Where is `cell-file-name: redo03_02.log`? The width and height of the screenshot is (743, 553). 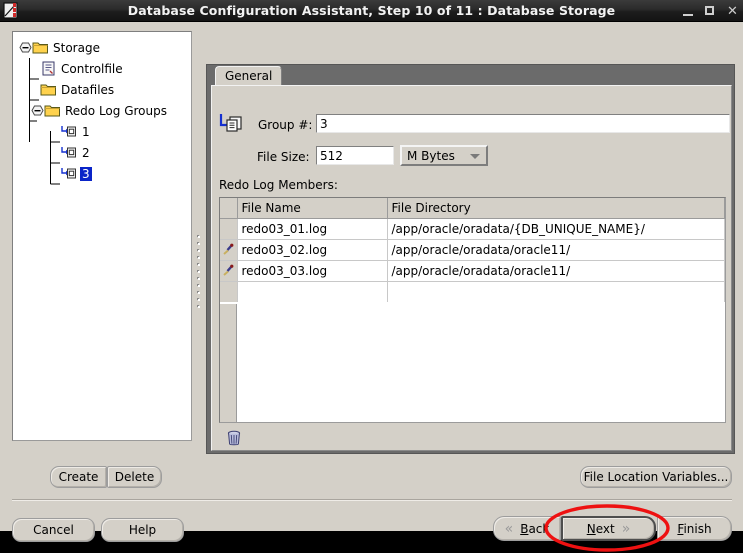 cell-file-name: redo03_02.log is located at coordinates (312, 250).